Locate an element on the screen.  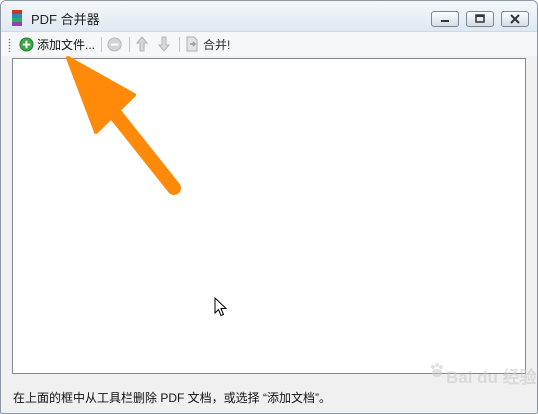
annotation-arrow is located at coordinates (123, 125).